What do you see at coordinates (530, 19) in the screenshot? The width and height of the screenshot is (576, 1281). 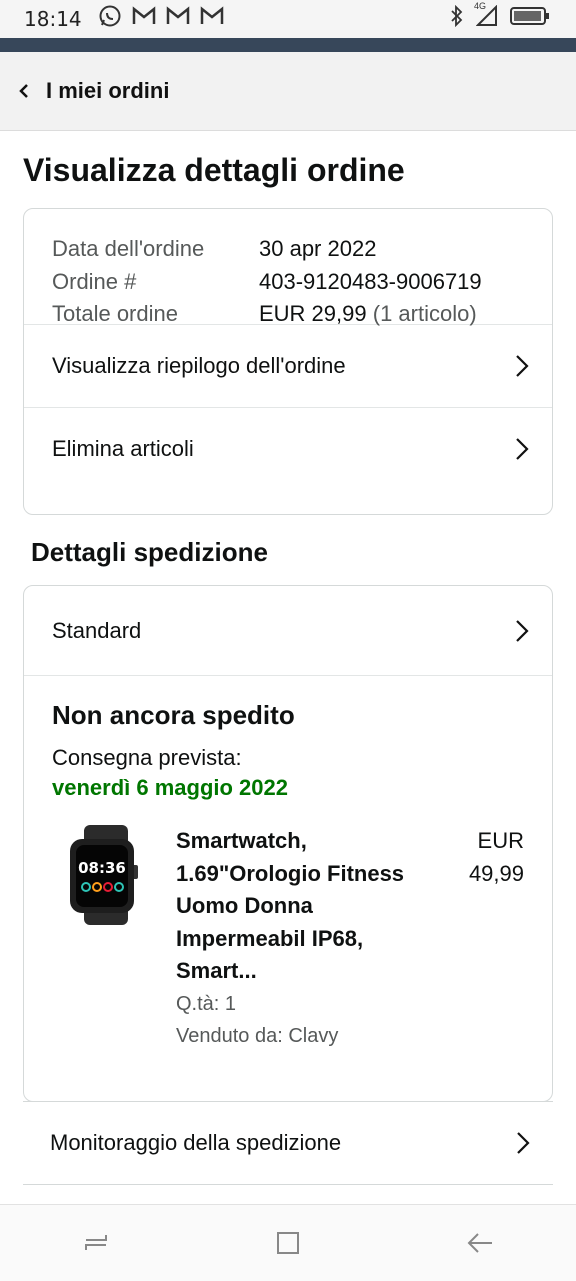 I see `battery-icon` at bounding box center [530, 19].